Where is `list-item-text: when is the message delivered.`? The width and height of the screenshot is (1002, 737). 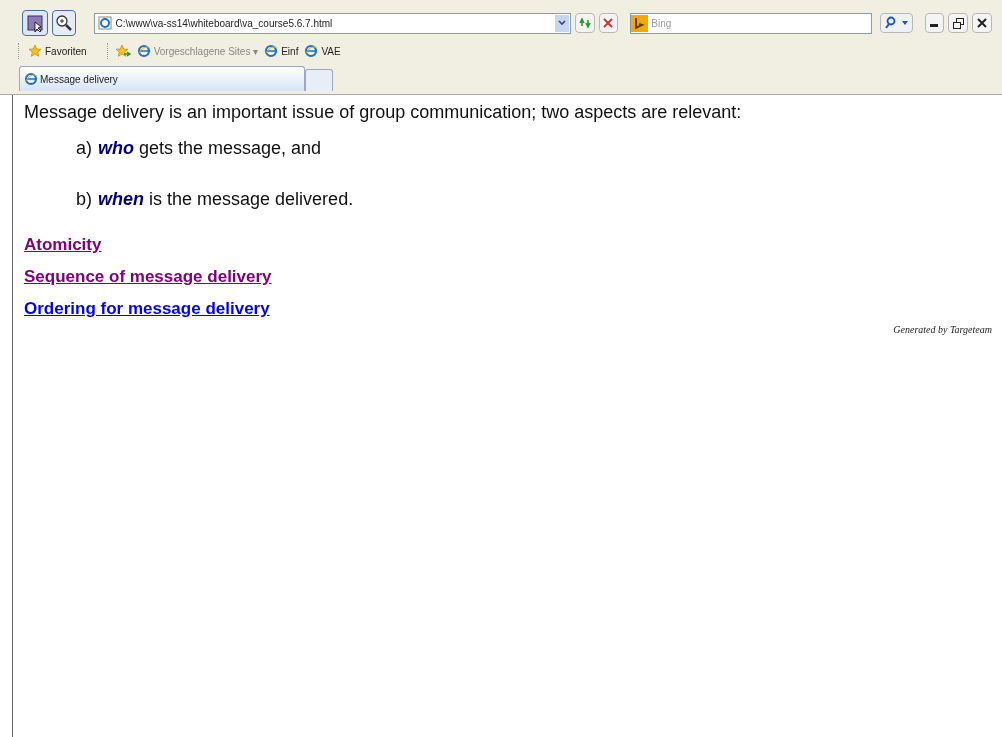
list-item-text: when is the message delivered. is located at coordinates (226, 199).